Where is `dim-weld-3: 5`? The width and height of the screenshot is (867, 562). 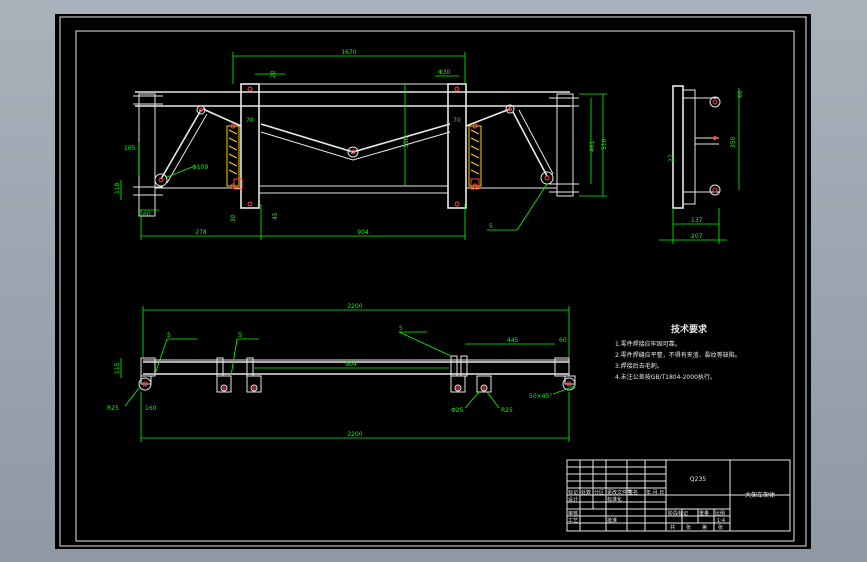
dim-weld-3: 5 is located at coordinates (401, 328).